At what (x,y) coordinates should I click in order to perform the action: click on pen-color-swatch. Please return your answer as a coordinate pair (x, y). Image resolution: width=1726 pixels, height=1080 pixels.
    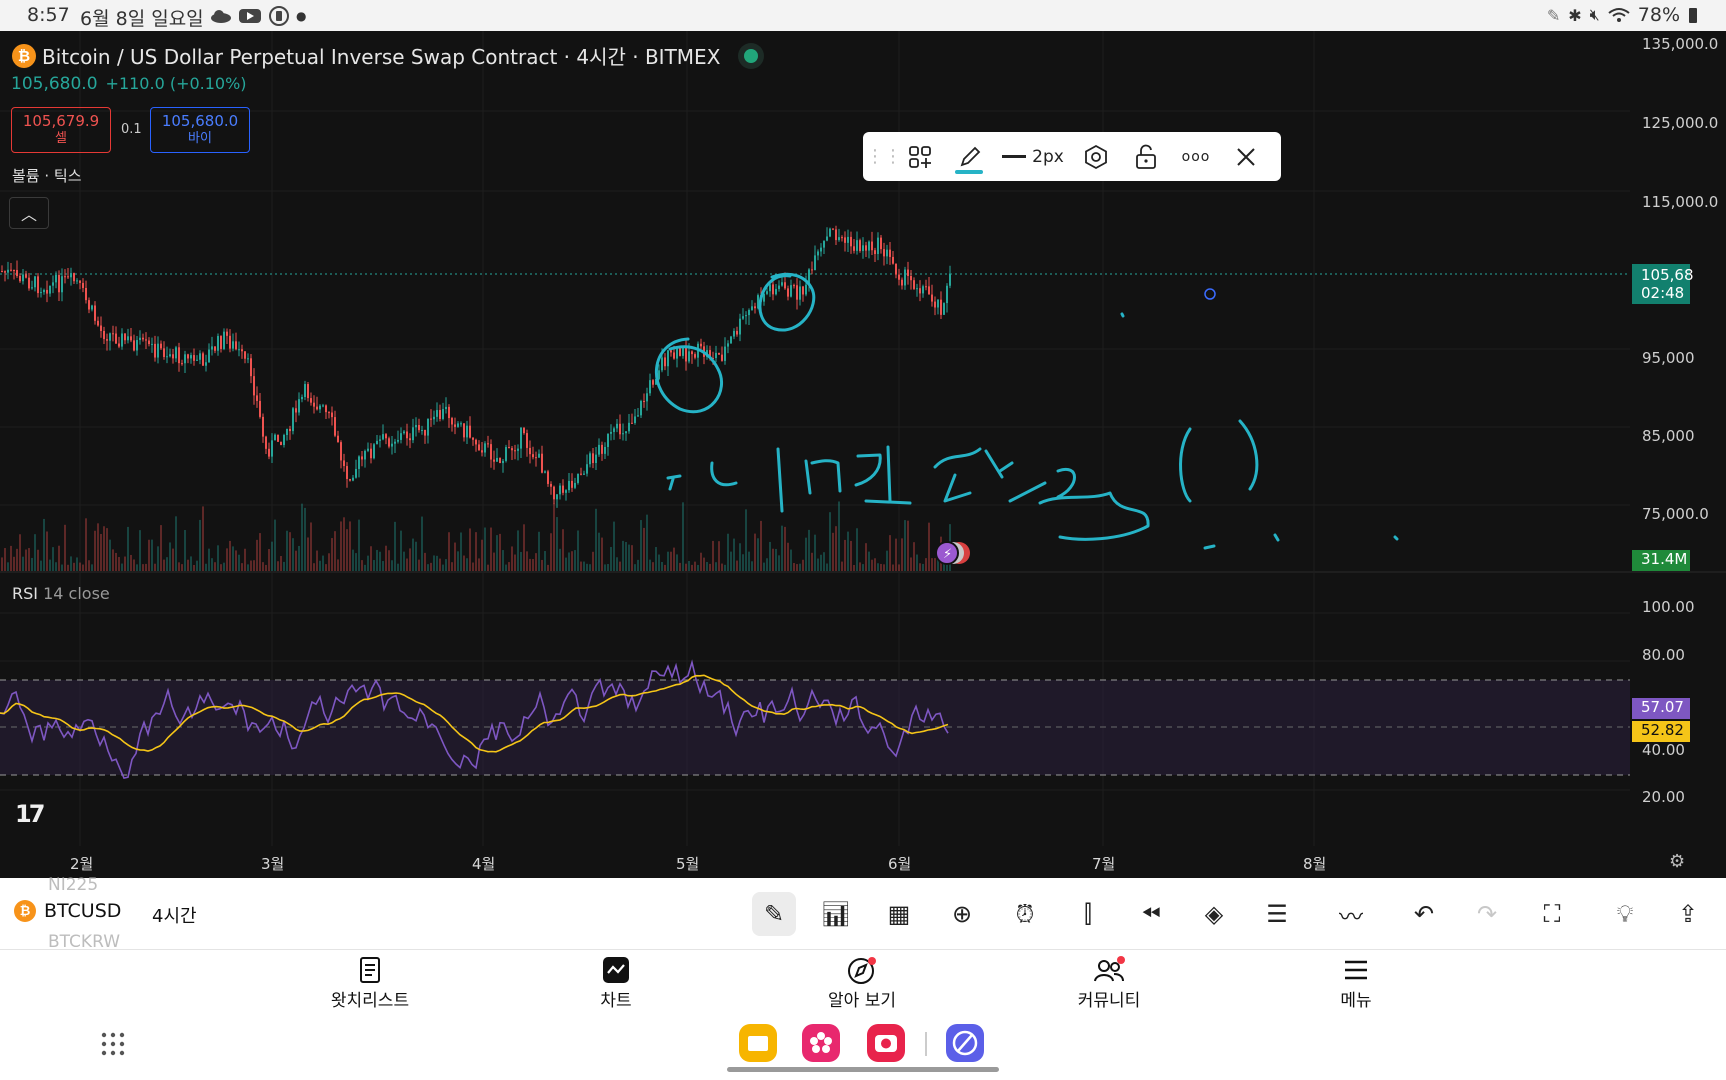
    Looking at the image, I should click on (969, 172).